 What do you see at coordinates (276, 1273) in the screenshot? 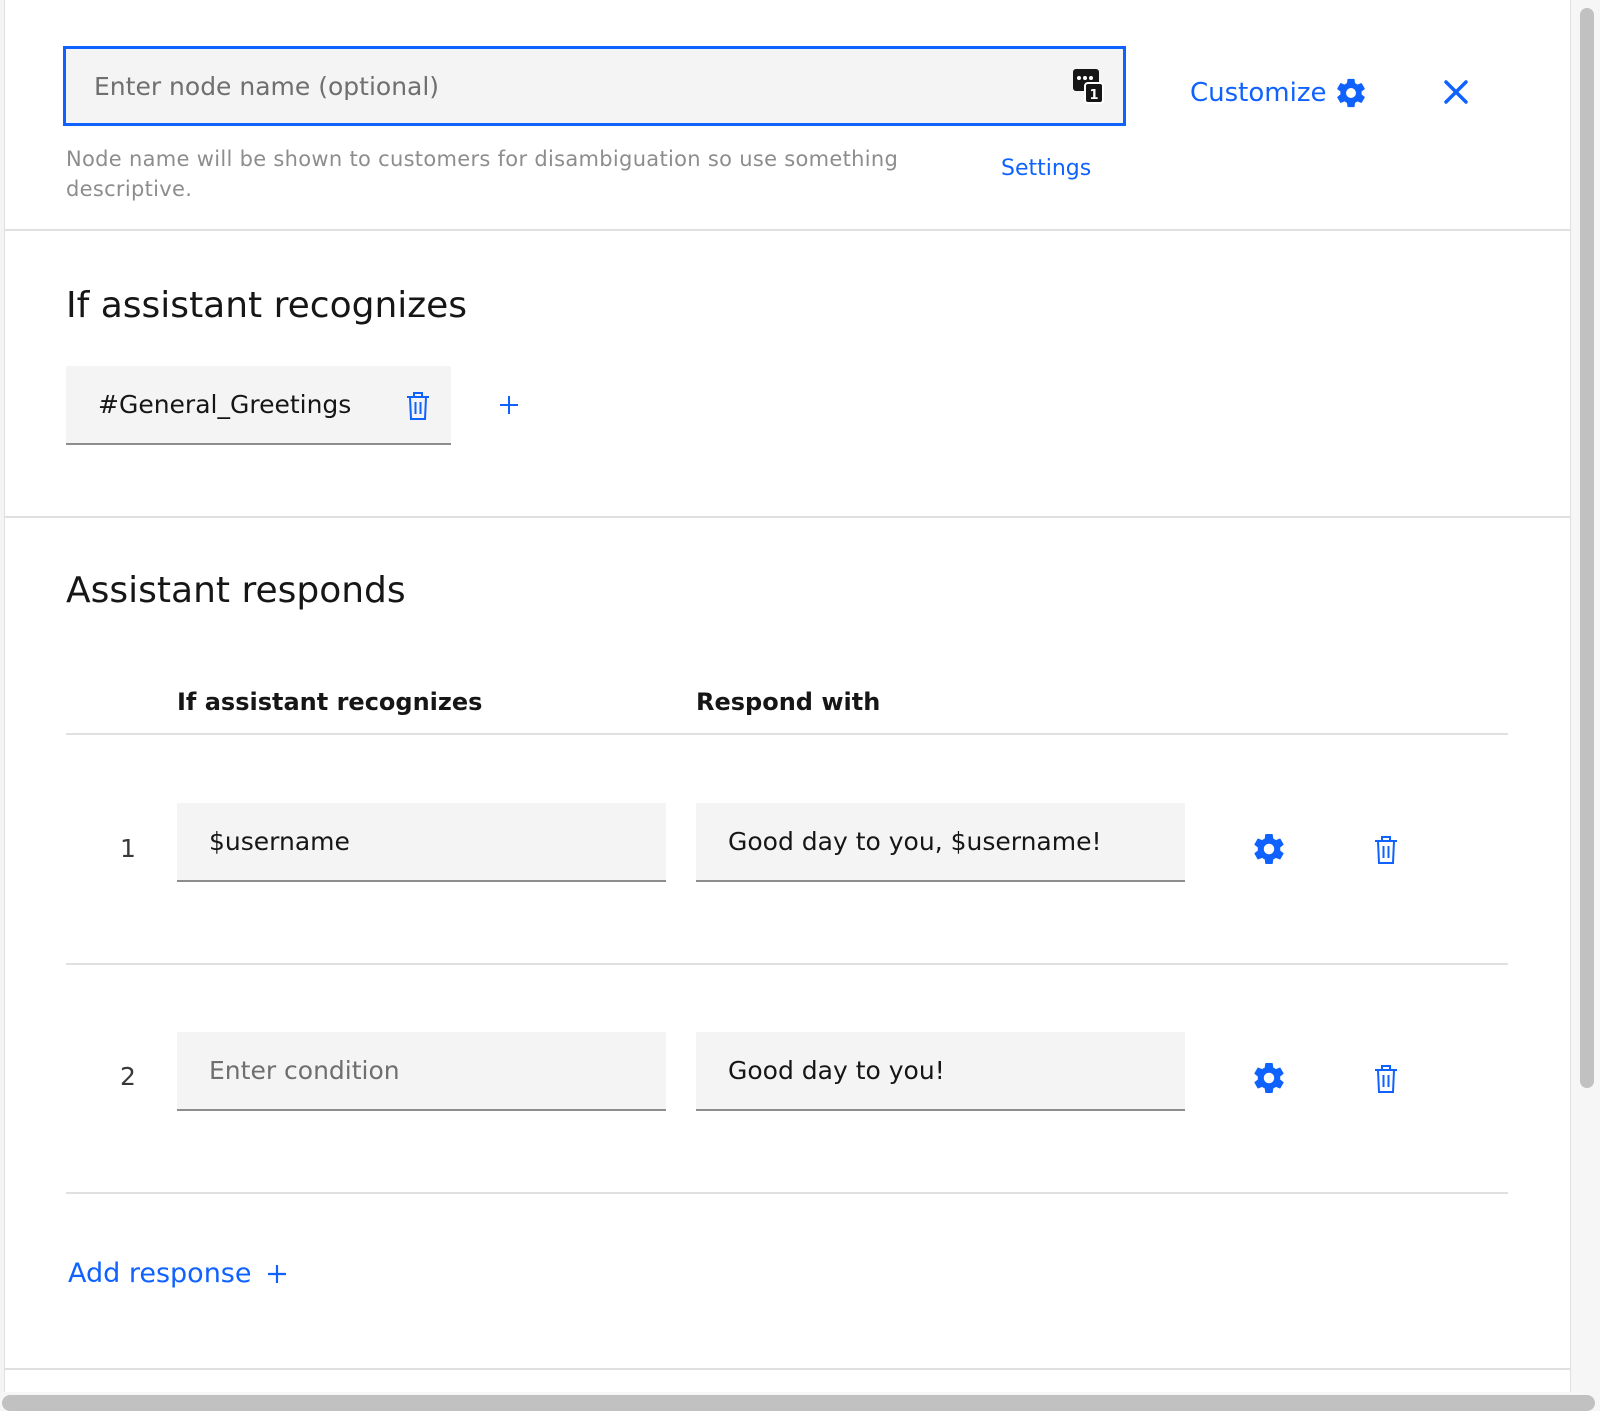
I see `plus-icon` at bounding box center [276, 1273].